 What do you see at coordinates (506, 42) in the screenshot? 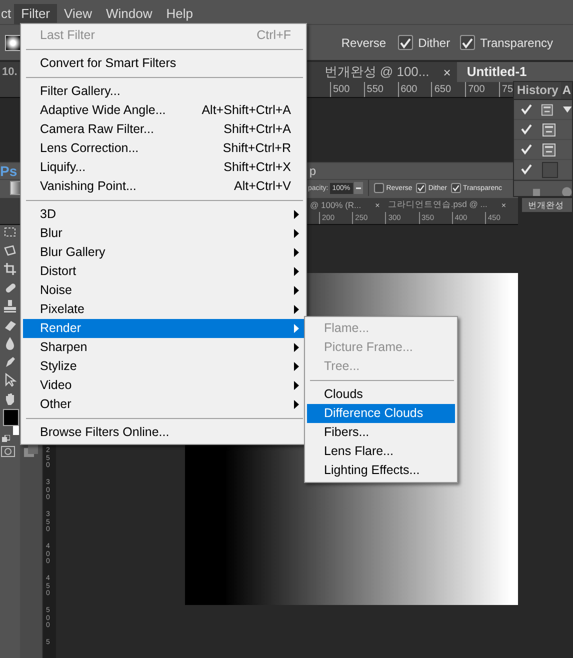
I see `checkbox: Transparency` at bounding box center [506, 42].